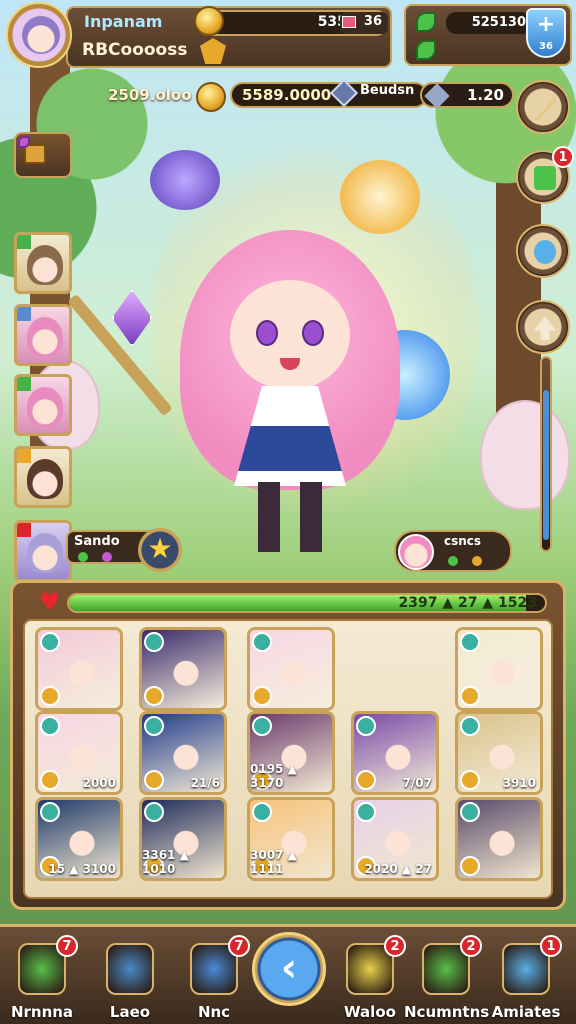  Describe the element at coordinates (67, 946) in the screenshot. I see `notification-badge: 7` at that location.